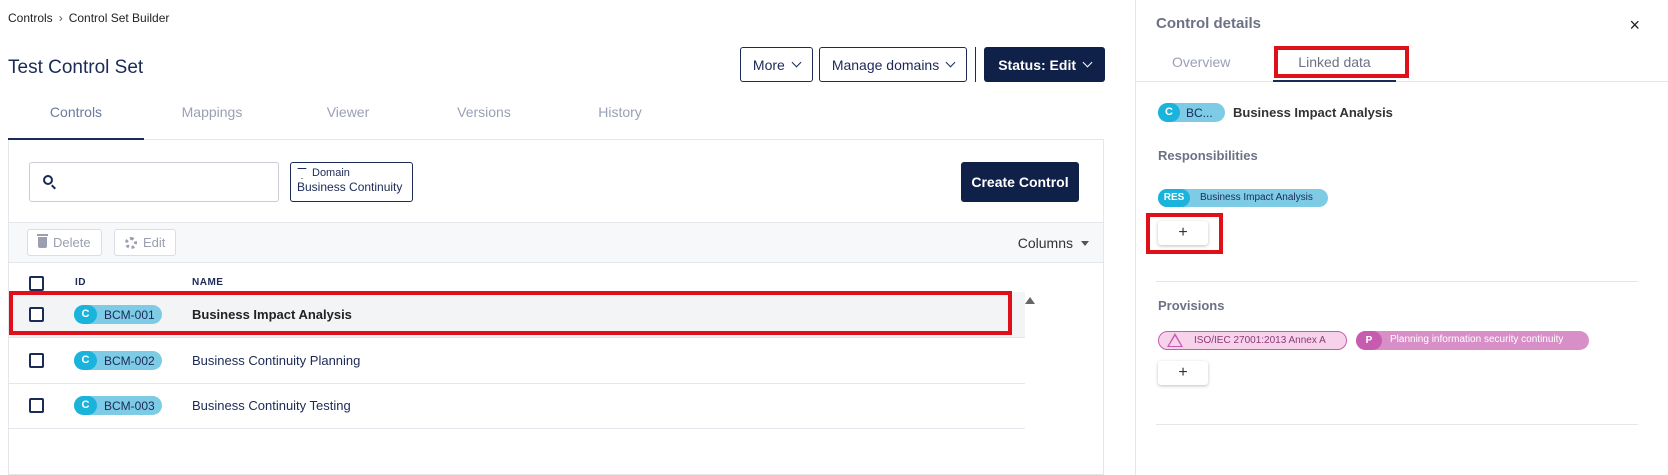  I want to click on more-button-label: More, so click(768, 64).